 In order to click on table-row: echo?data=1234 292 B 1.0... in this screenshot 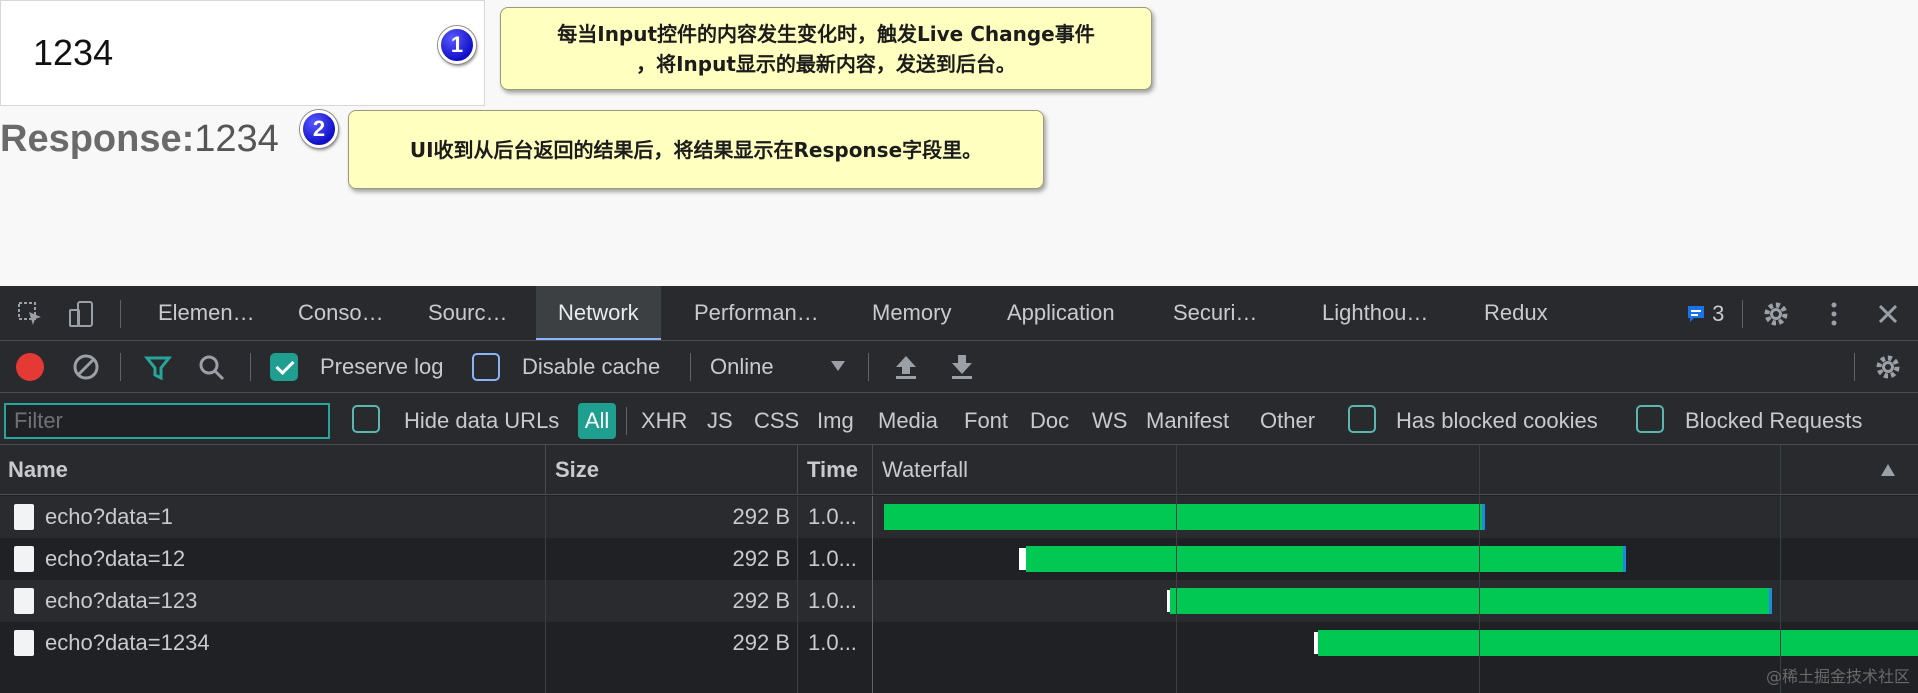, I will do `click(959, 643)`.